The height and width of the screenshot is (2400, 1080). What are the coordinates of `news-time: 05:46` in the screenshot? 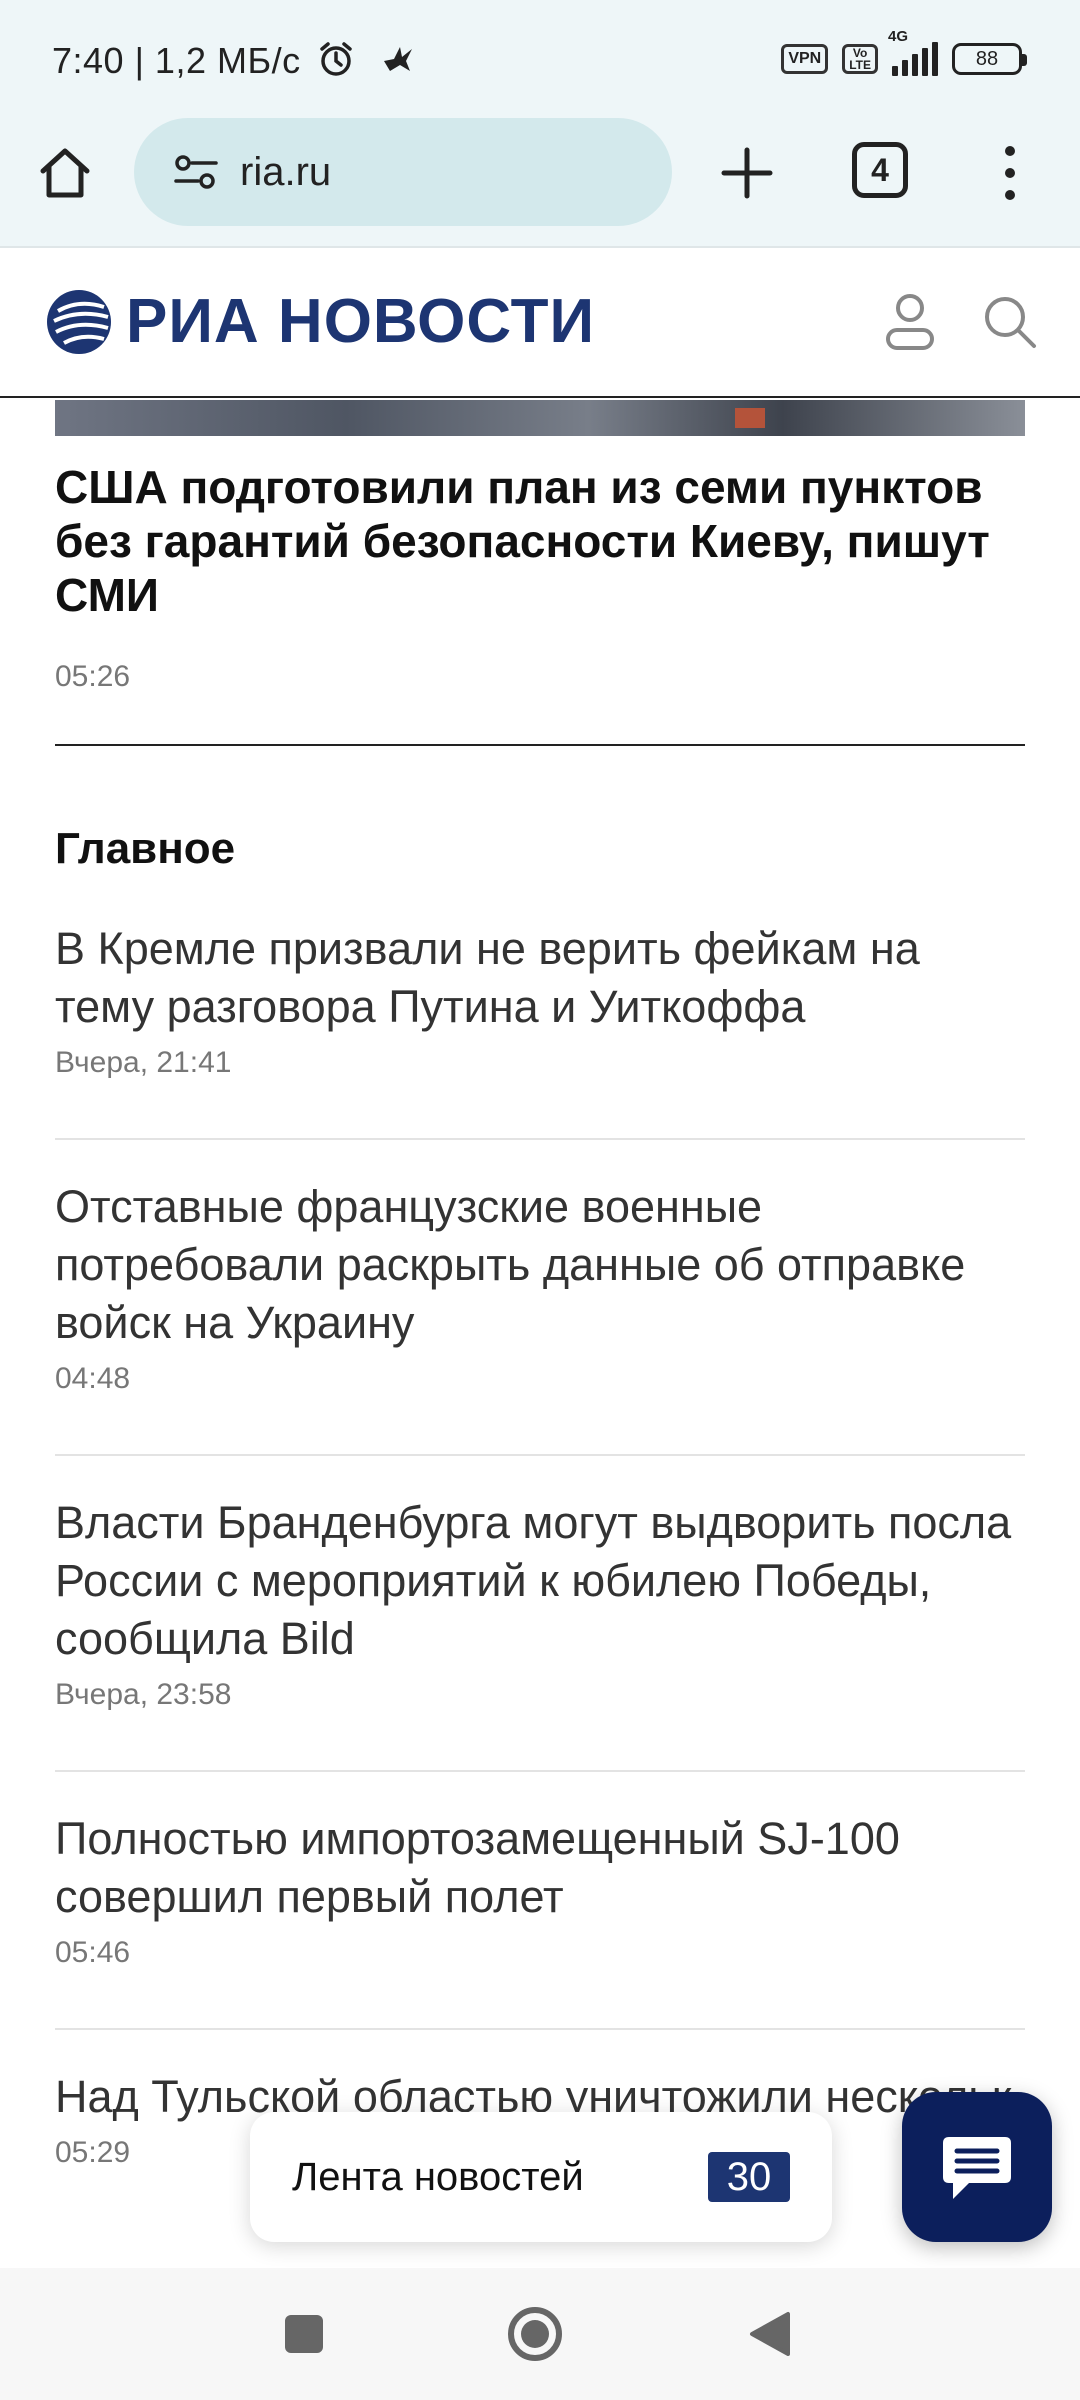 It's located at (93, 1952).